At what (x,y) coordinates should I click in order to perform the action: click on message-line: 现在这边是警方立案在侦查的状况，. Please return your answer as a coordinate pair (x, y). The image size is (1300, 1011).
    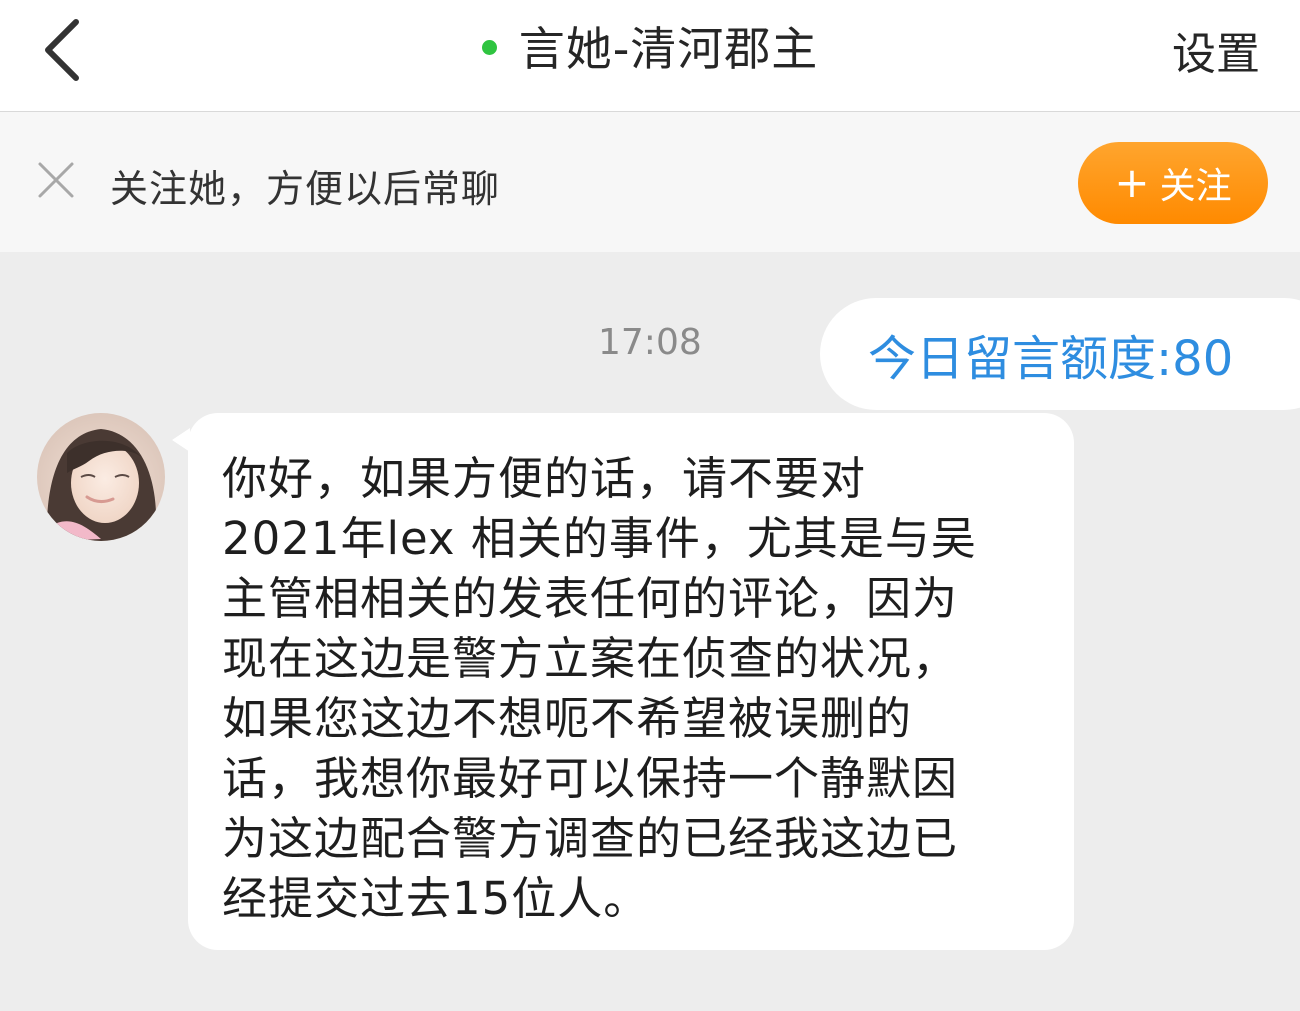
    Looking at the image, I should click on (590, 658).